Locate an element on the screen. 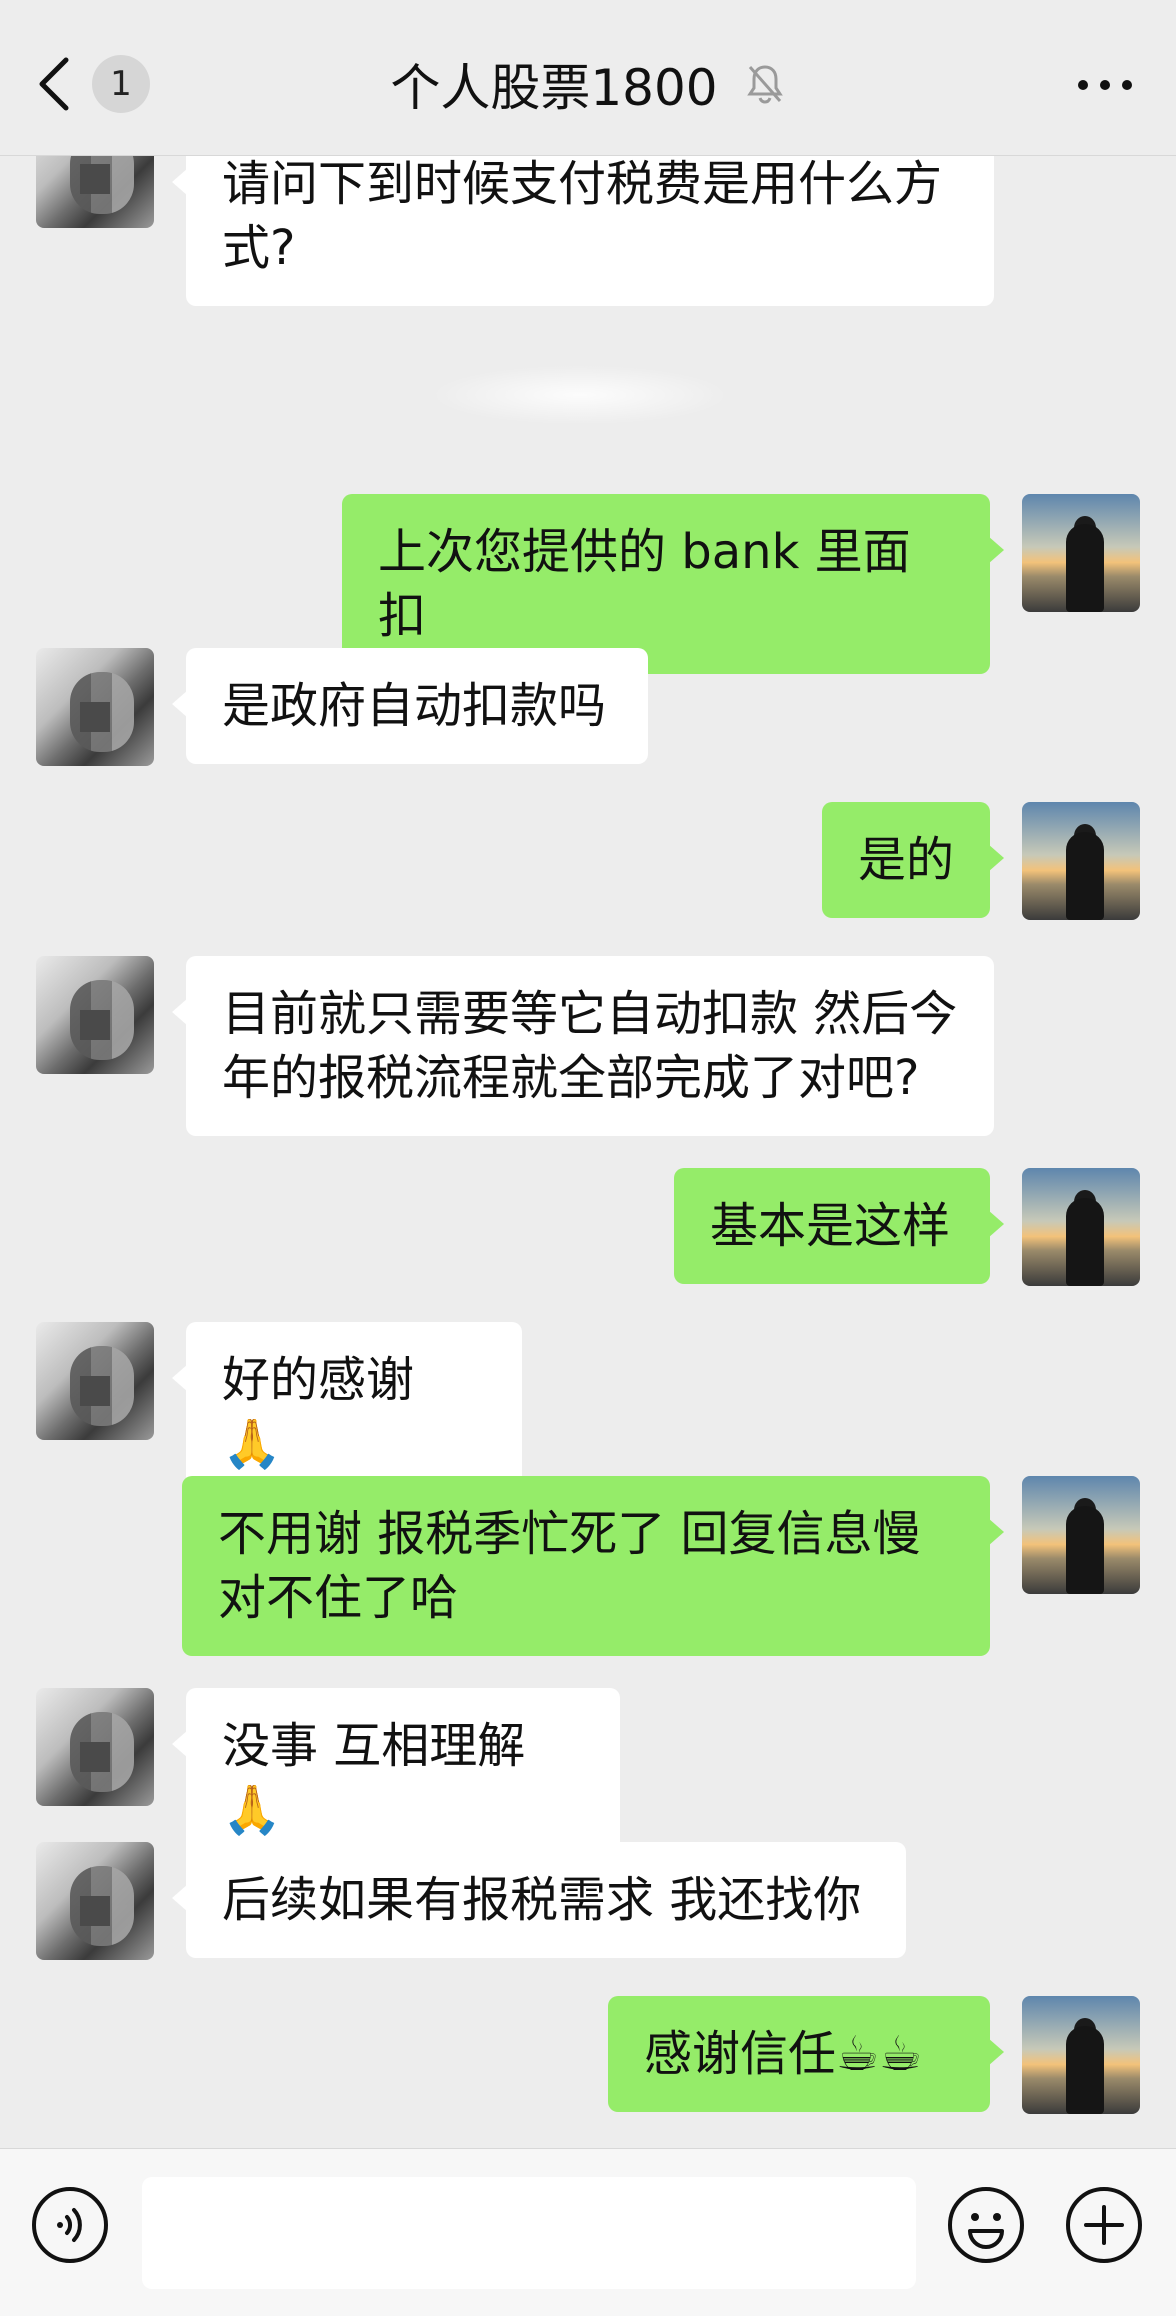 This screenshot has height=2316, width=1176. input-bar is located at coordinates (588, 2232).